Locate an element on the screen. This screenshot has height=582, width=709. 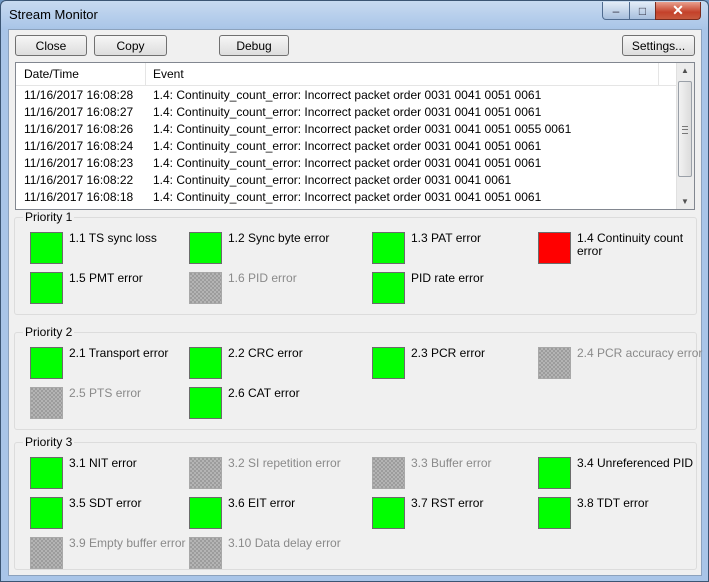
close-button: Close is located at coordinates (51, 45).